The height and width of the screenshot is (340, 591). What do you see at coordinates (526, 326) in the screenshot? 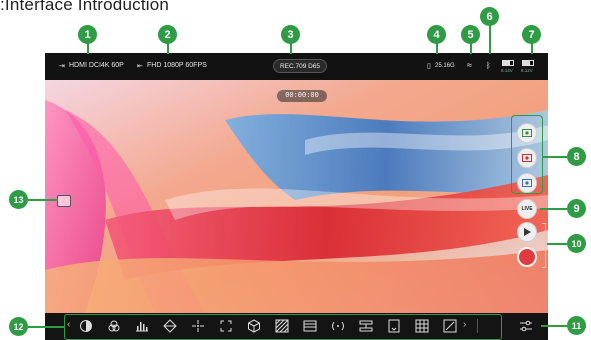
I see `settings-icon` at bounding box center [526, 326].